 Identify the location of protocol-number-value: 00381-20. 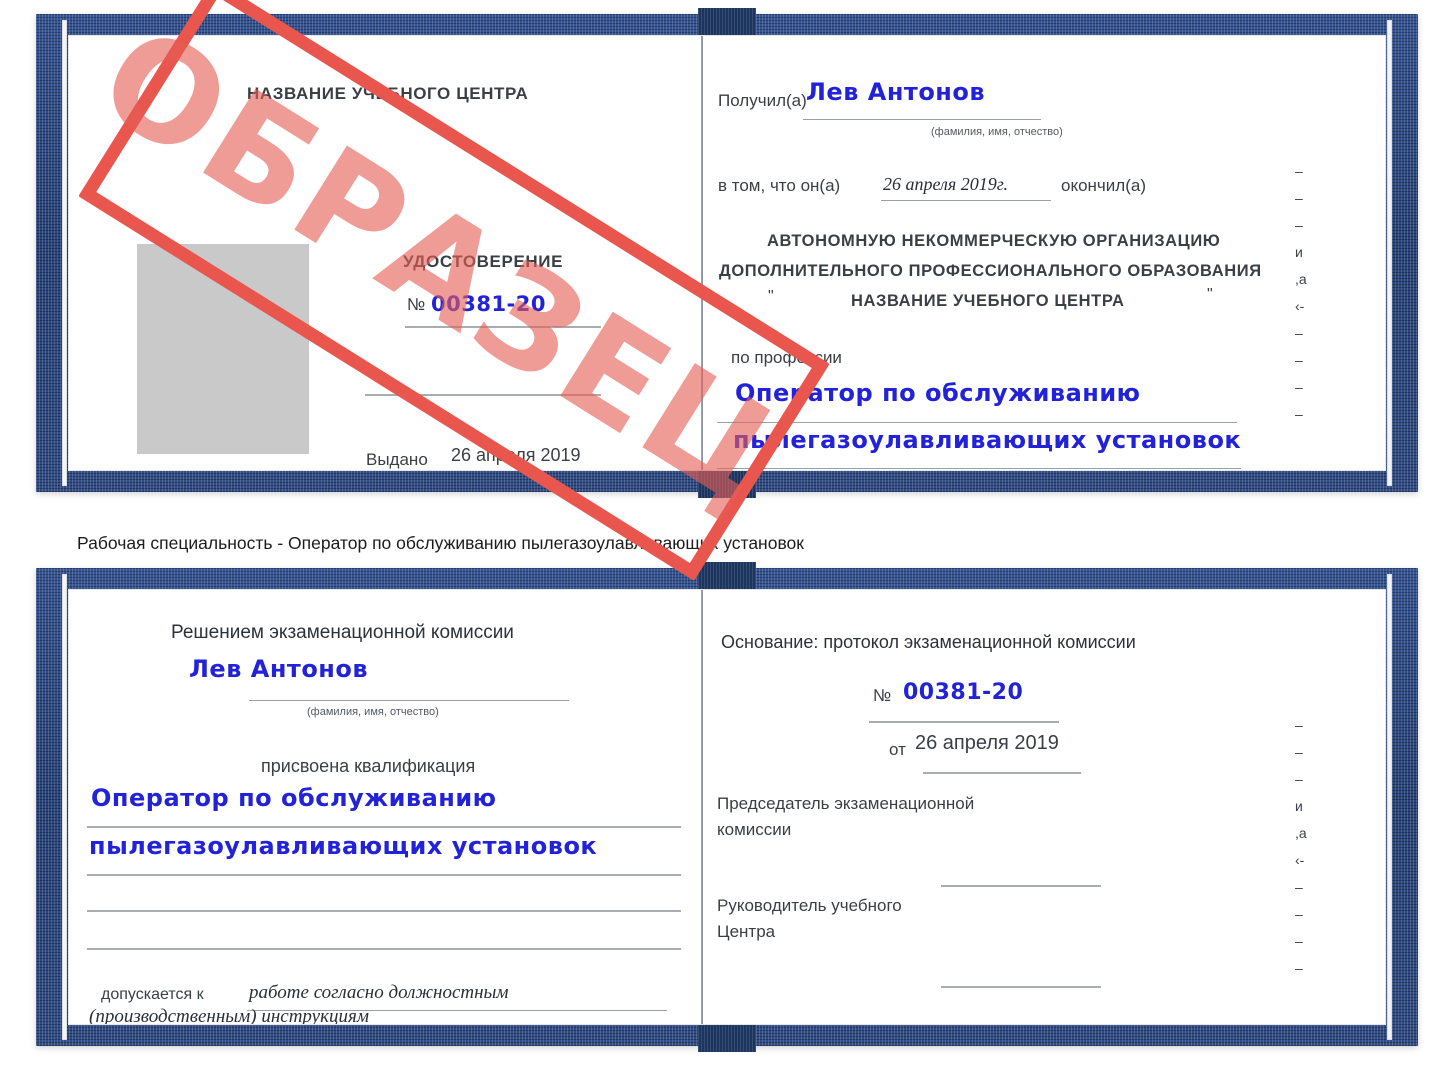
(963, 692).